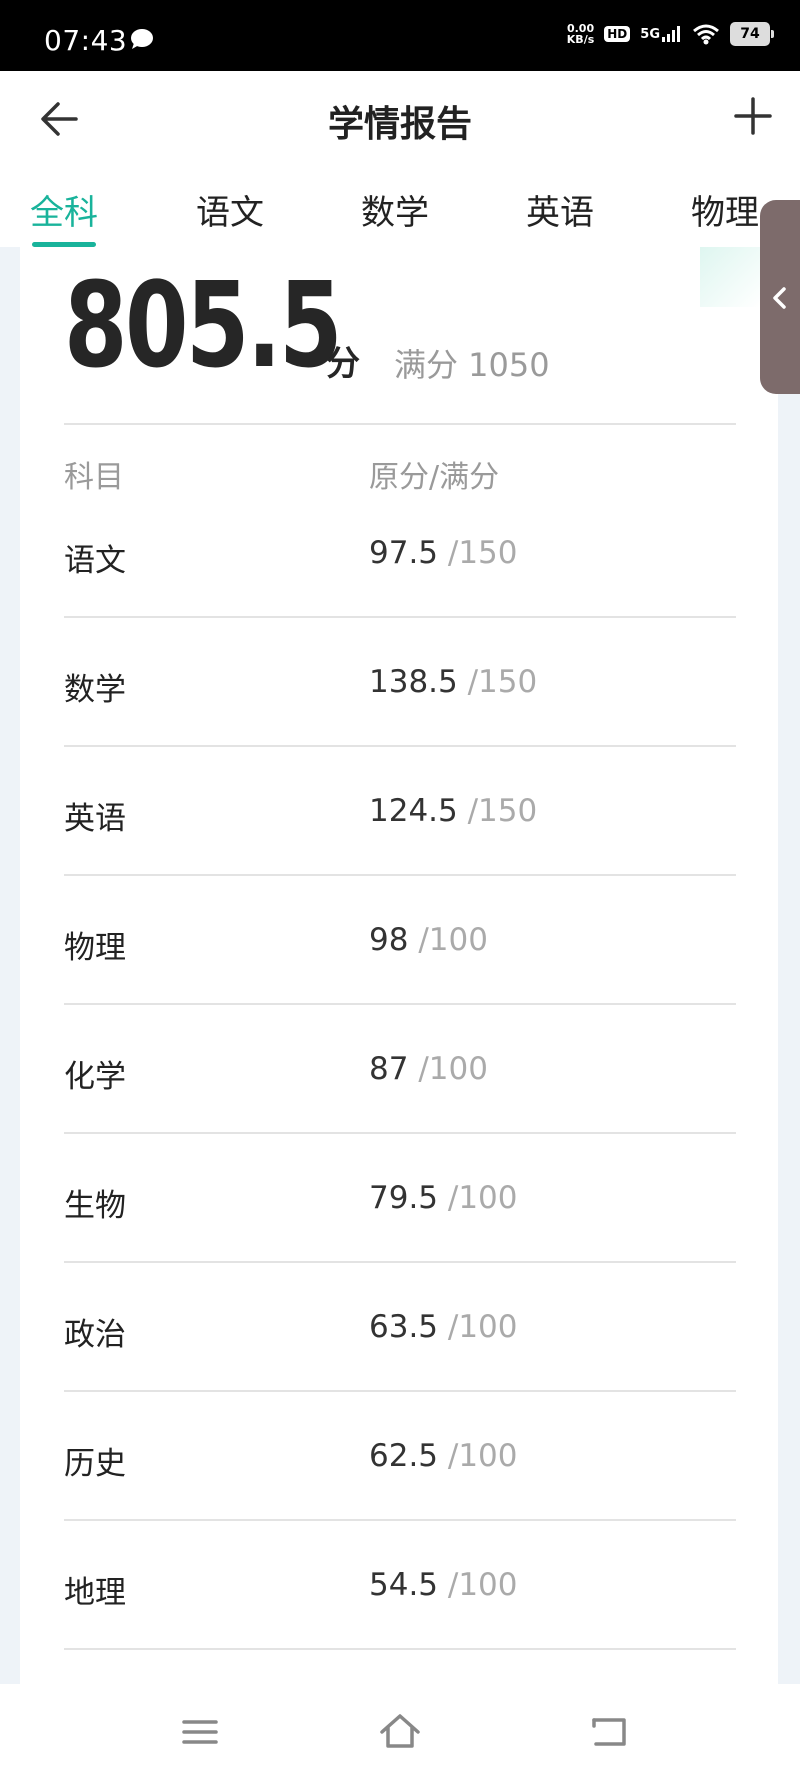 This screenshot has width=800, height=1778. Describe the element at coordinates (472, 365) in the screenshot. I see `full-score-label: 满分 1050` at that location.